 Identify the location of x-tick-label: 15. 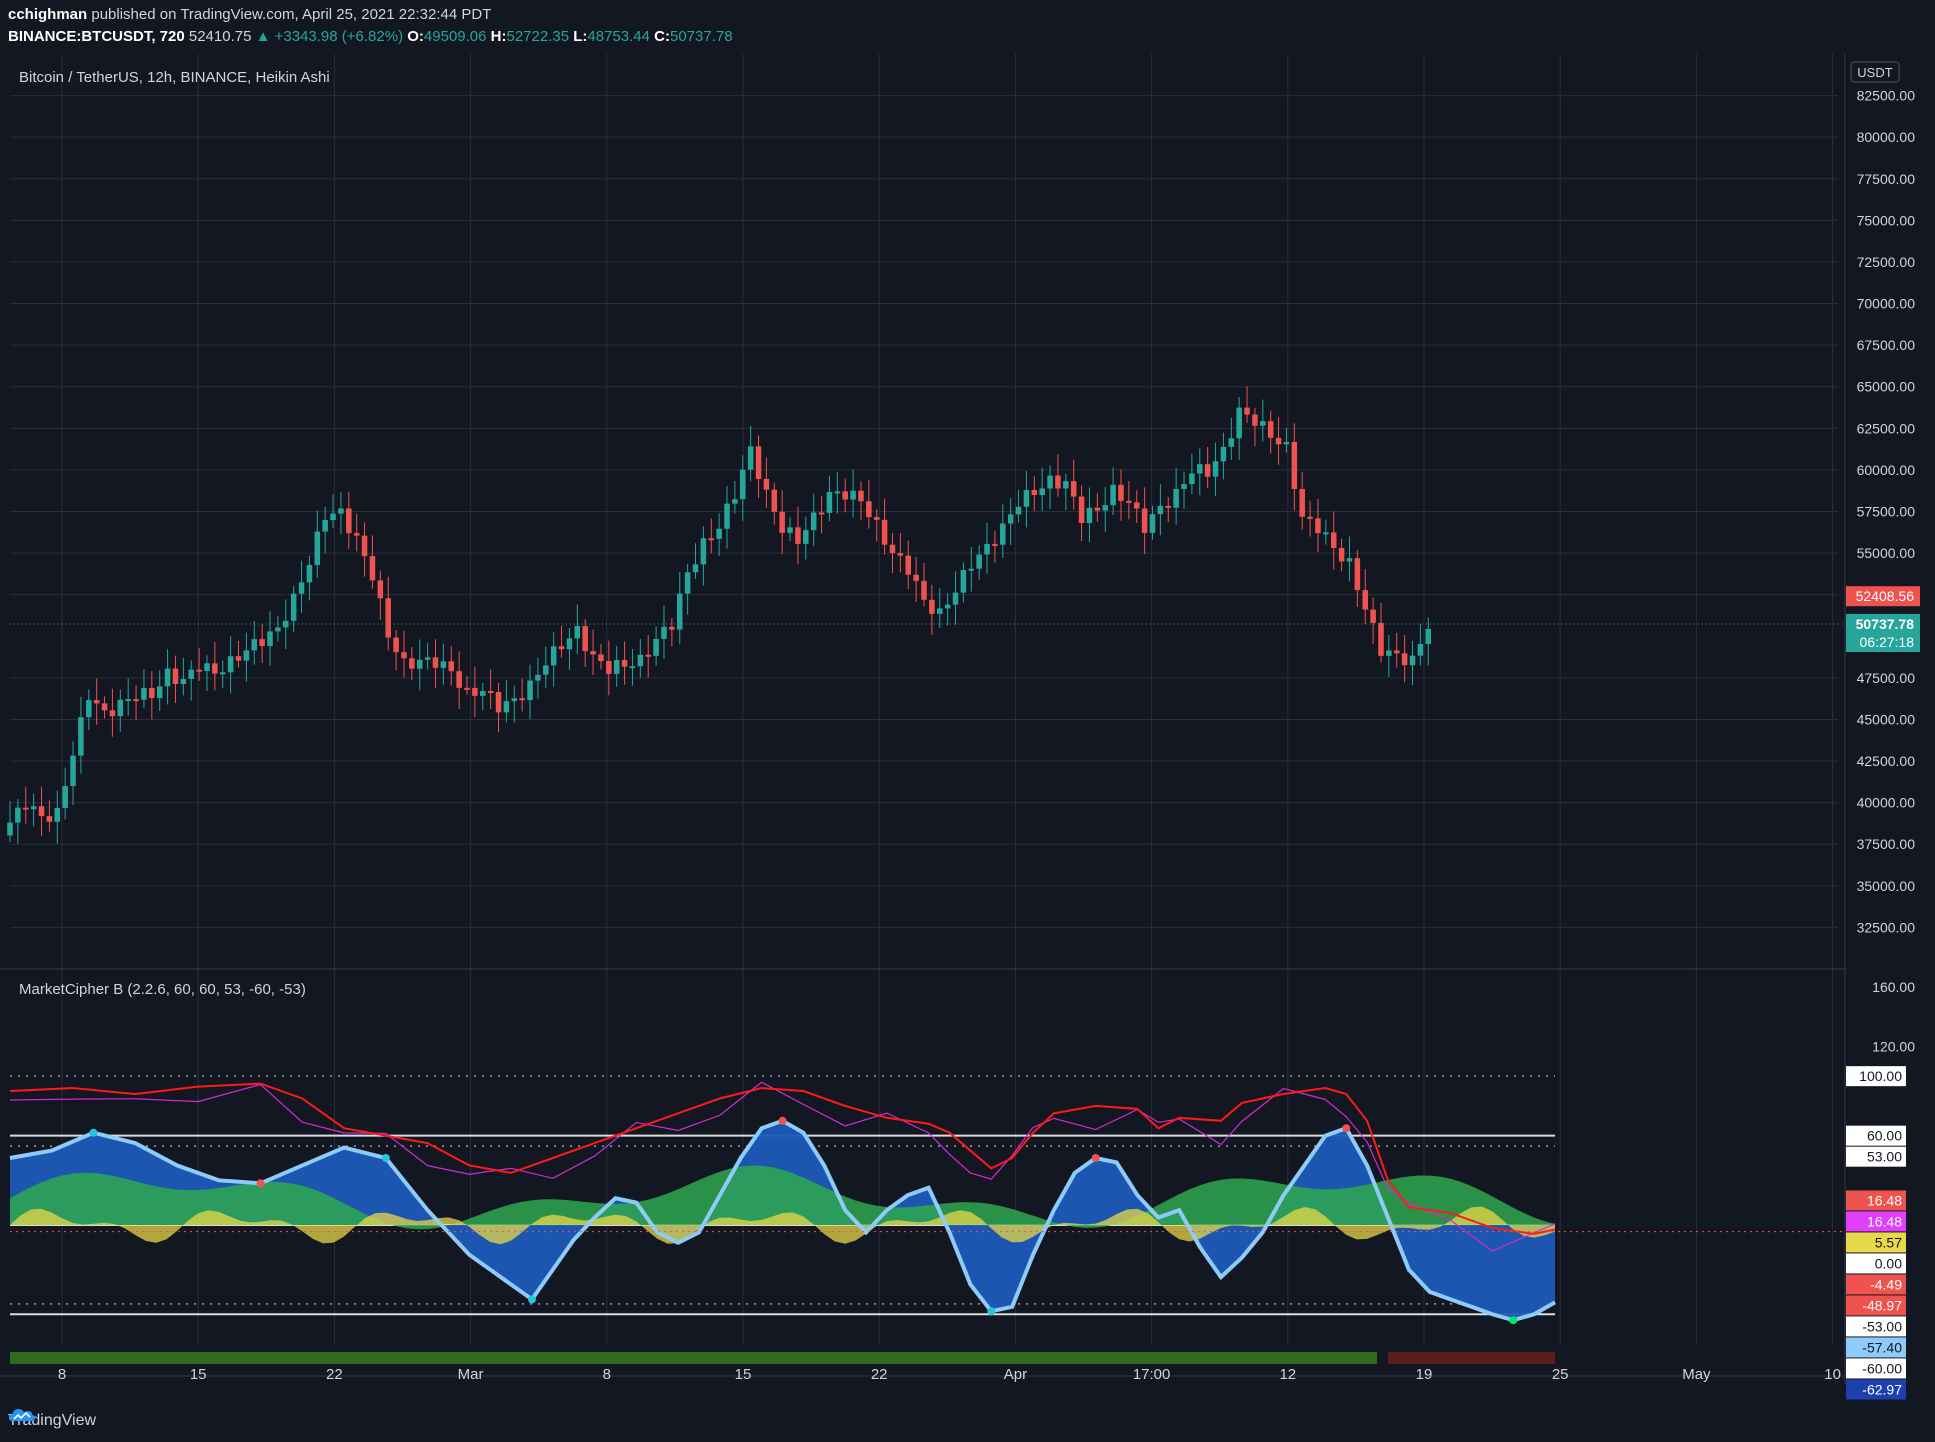
(198, 1374).